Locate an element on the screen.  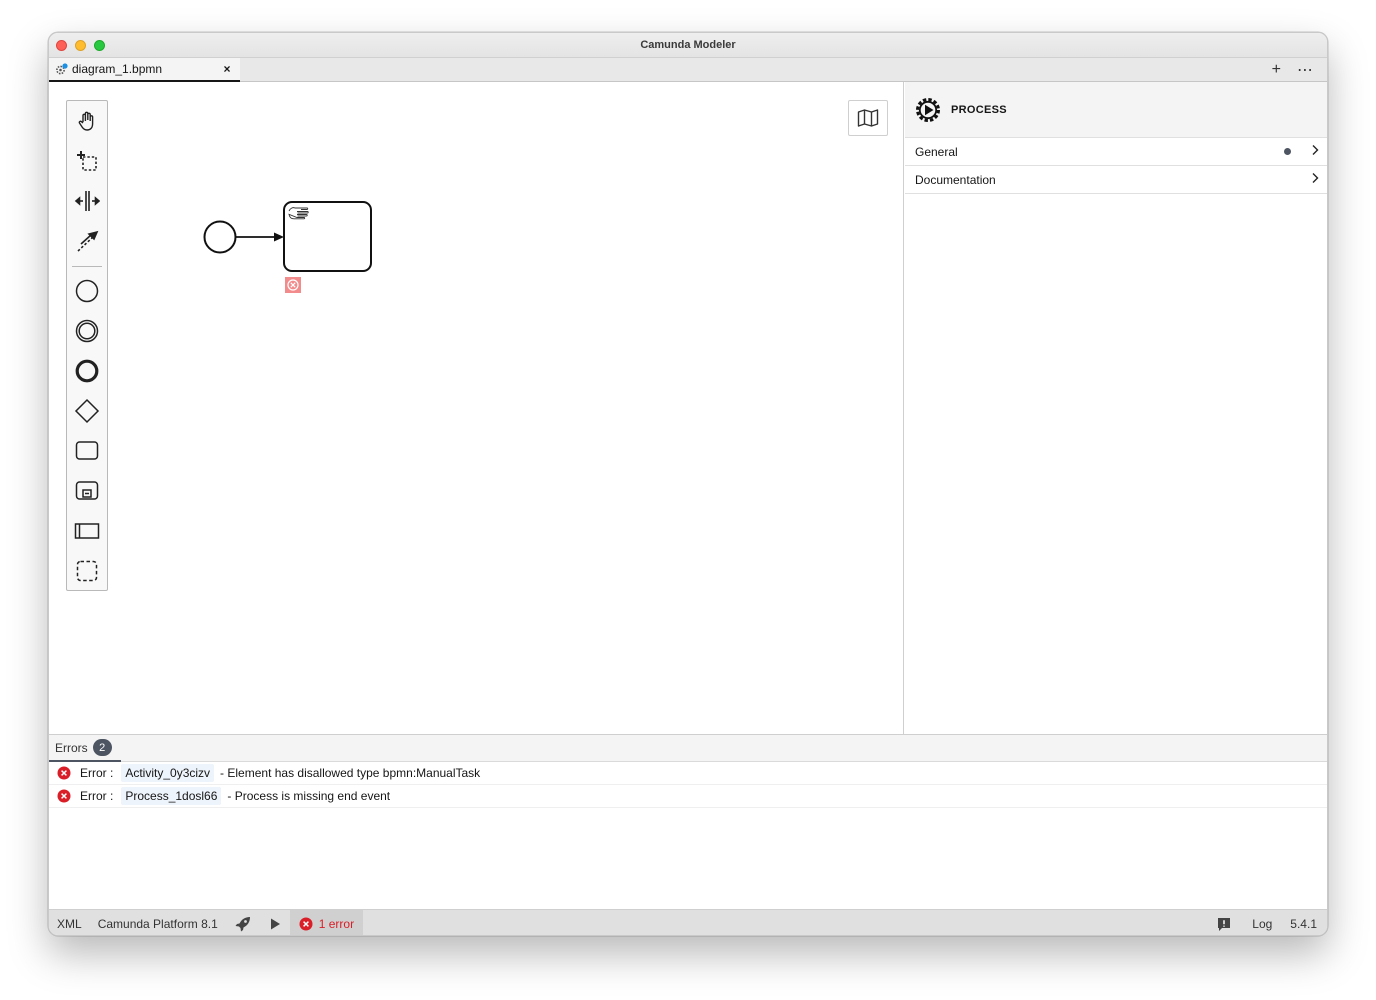
properties-header: PROCESS is located at coordinates (1116, 110).